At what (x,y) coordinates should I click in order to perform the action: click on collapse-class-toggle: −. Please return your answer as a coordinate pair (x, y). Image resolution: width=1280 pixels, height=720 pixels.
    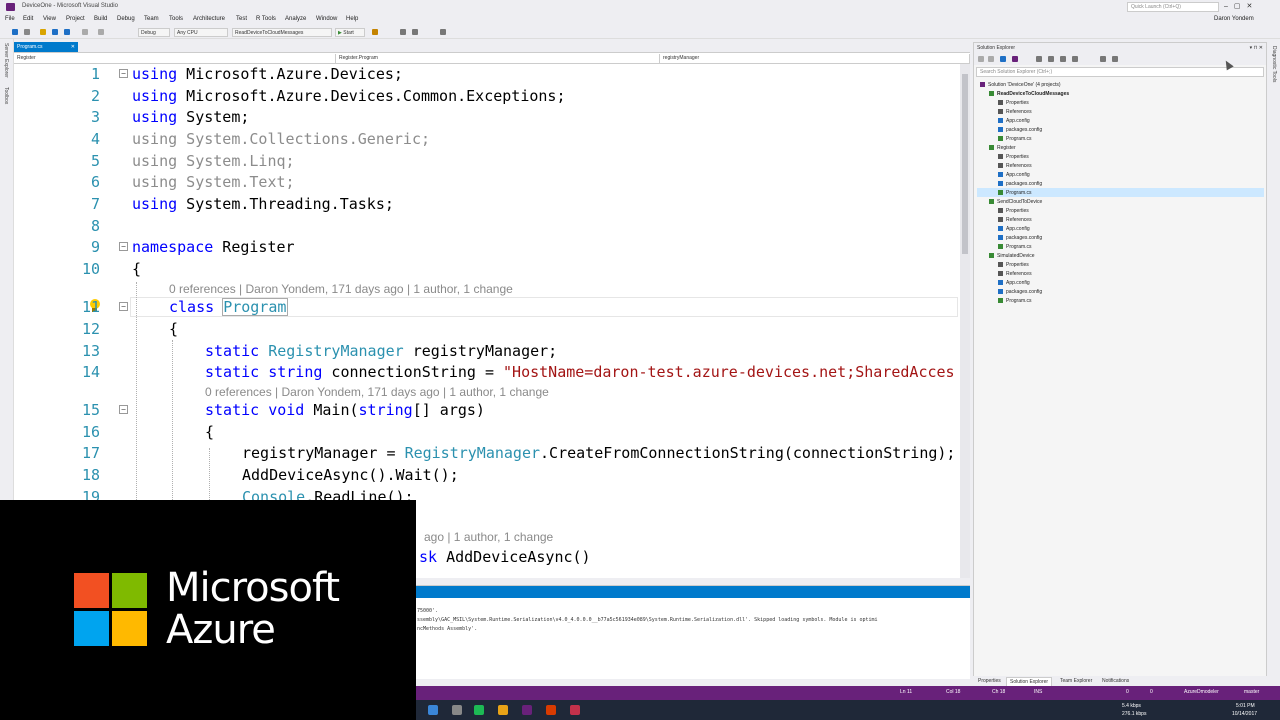
    Looking at the image, I should click on (123, 306).